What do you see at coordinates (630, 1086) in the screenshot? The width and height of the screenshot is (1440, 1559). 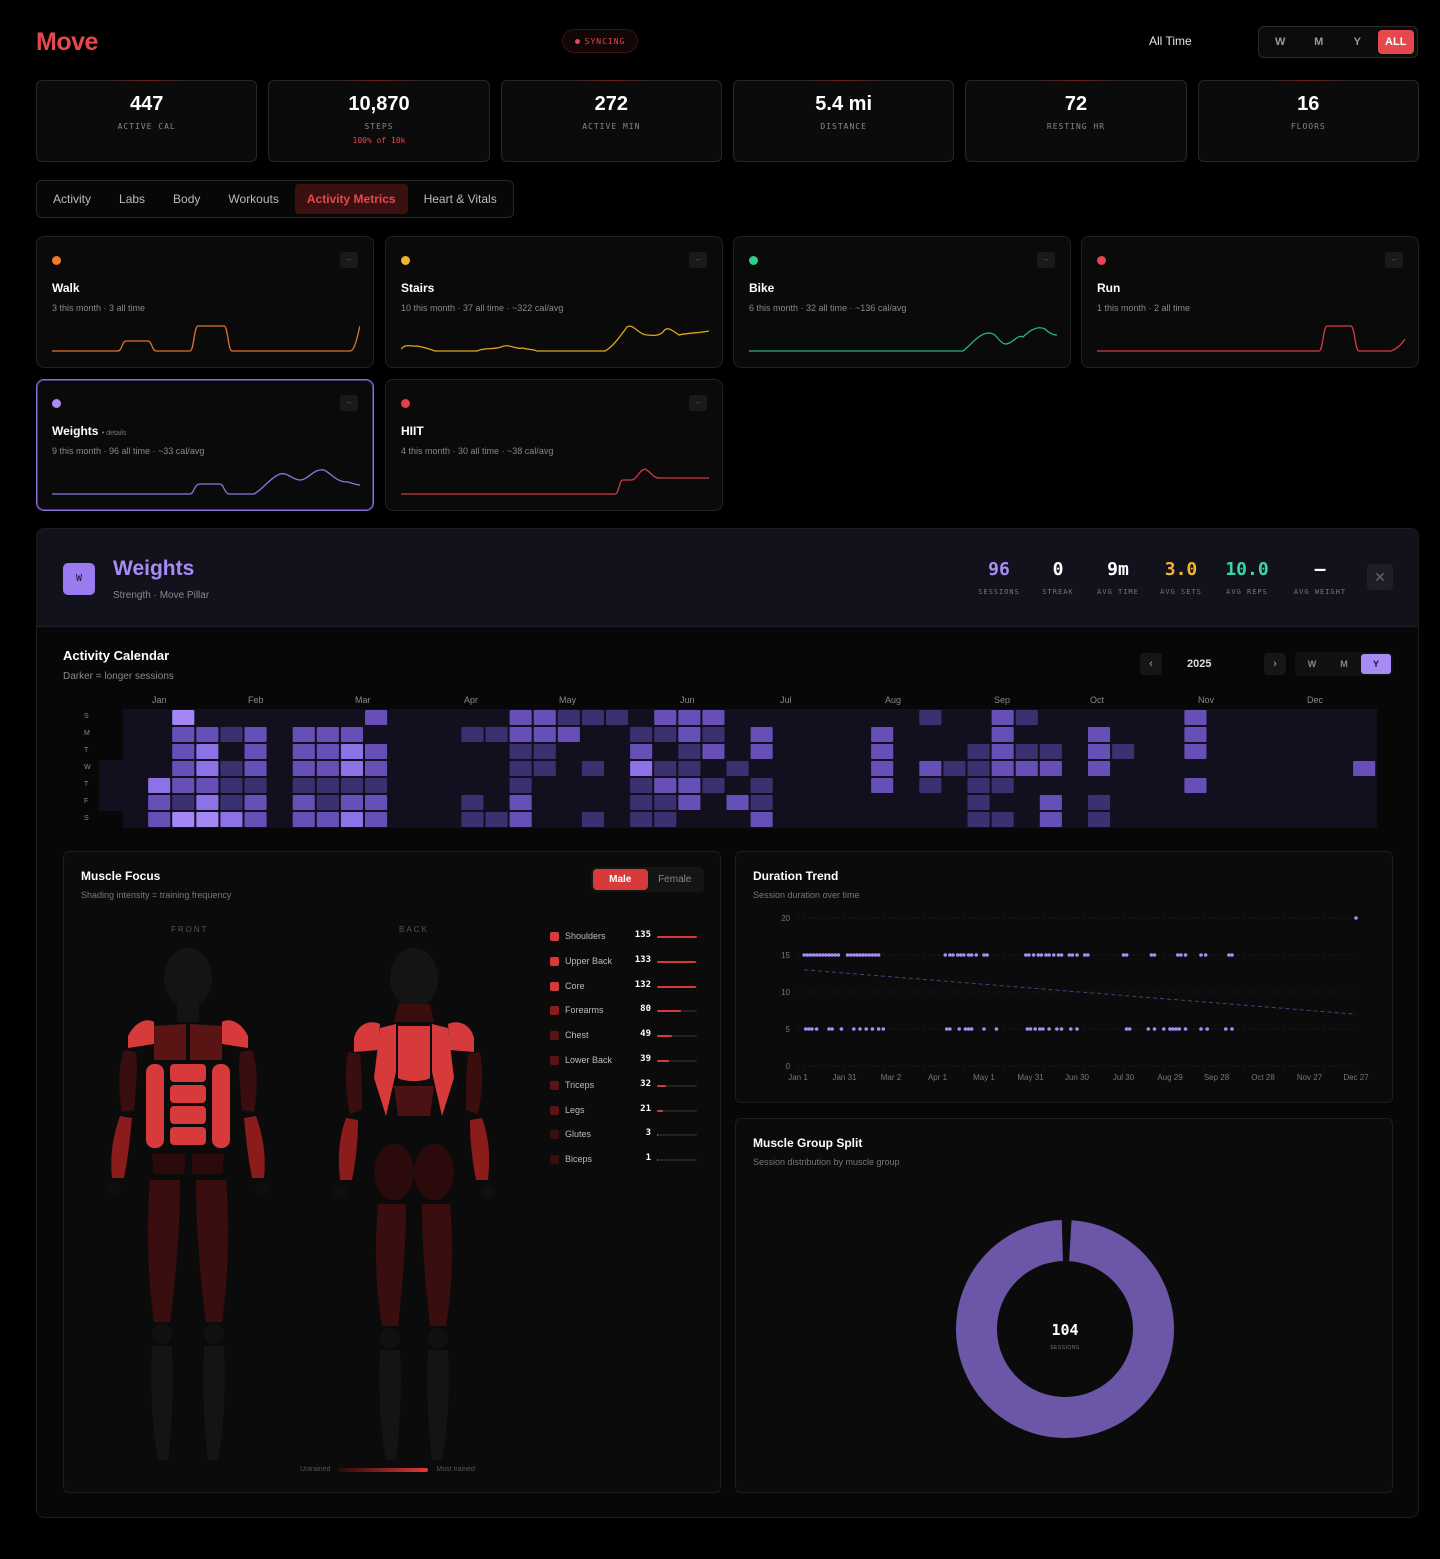 I see `muscle-row-triceps: Triceps 32` at bounding box center [630, 1086].